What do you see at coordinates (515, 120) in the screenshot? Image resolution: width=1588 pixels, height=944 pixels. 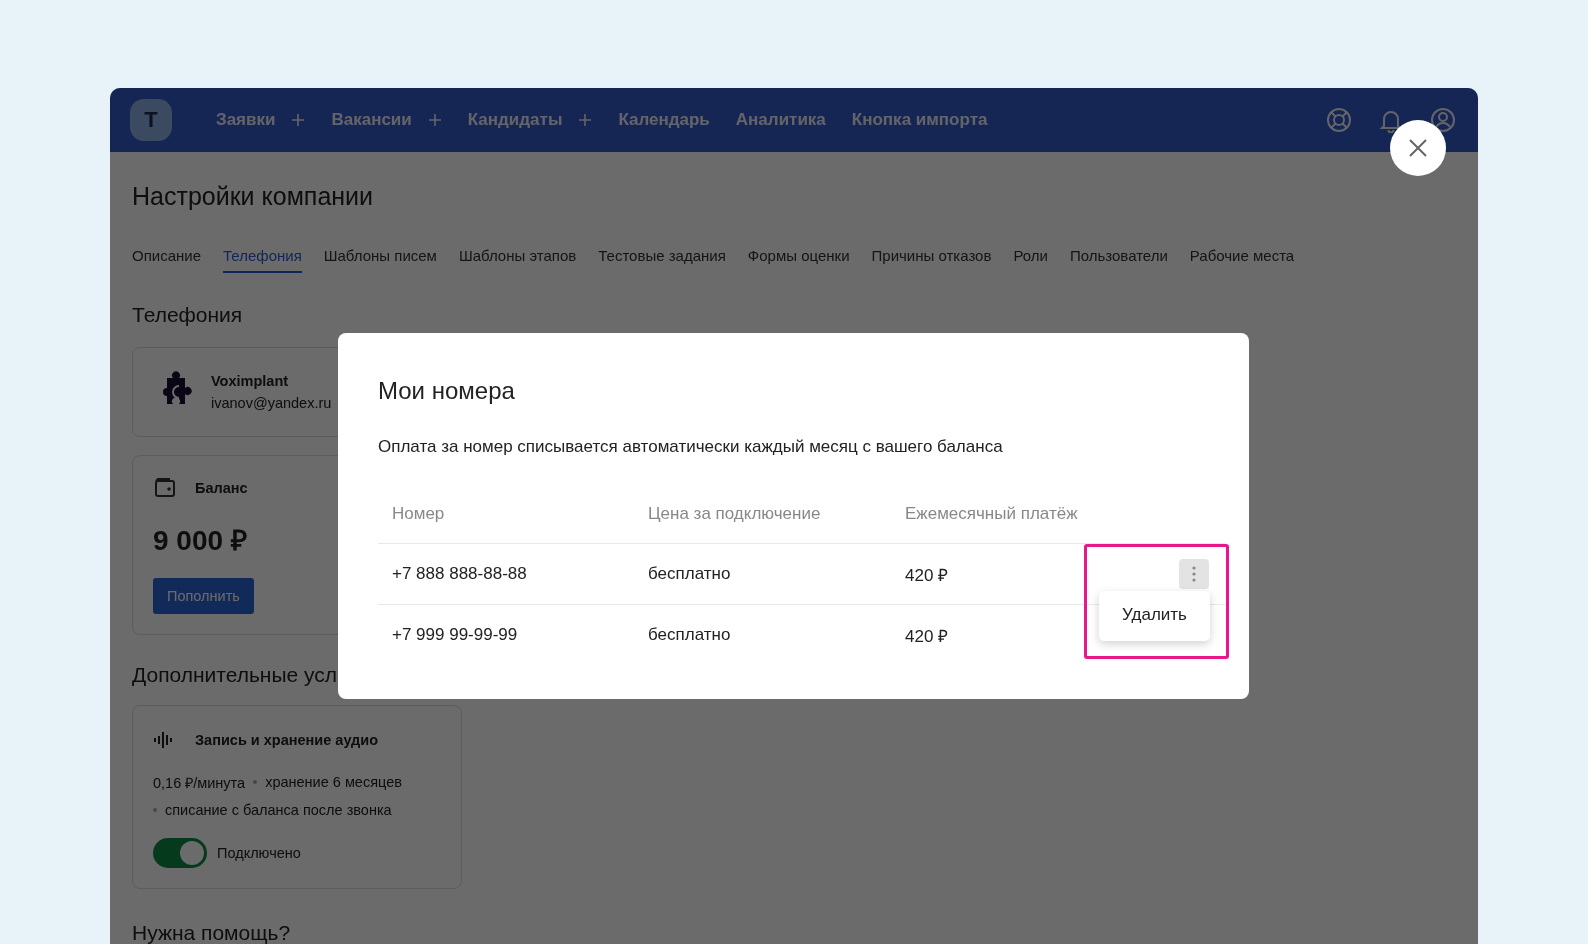 I see `nav-link: Кандидаты` at bounding box center [515, 120].